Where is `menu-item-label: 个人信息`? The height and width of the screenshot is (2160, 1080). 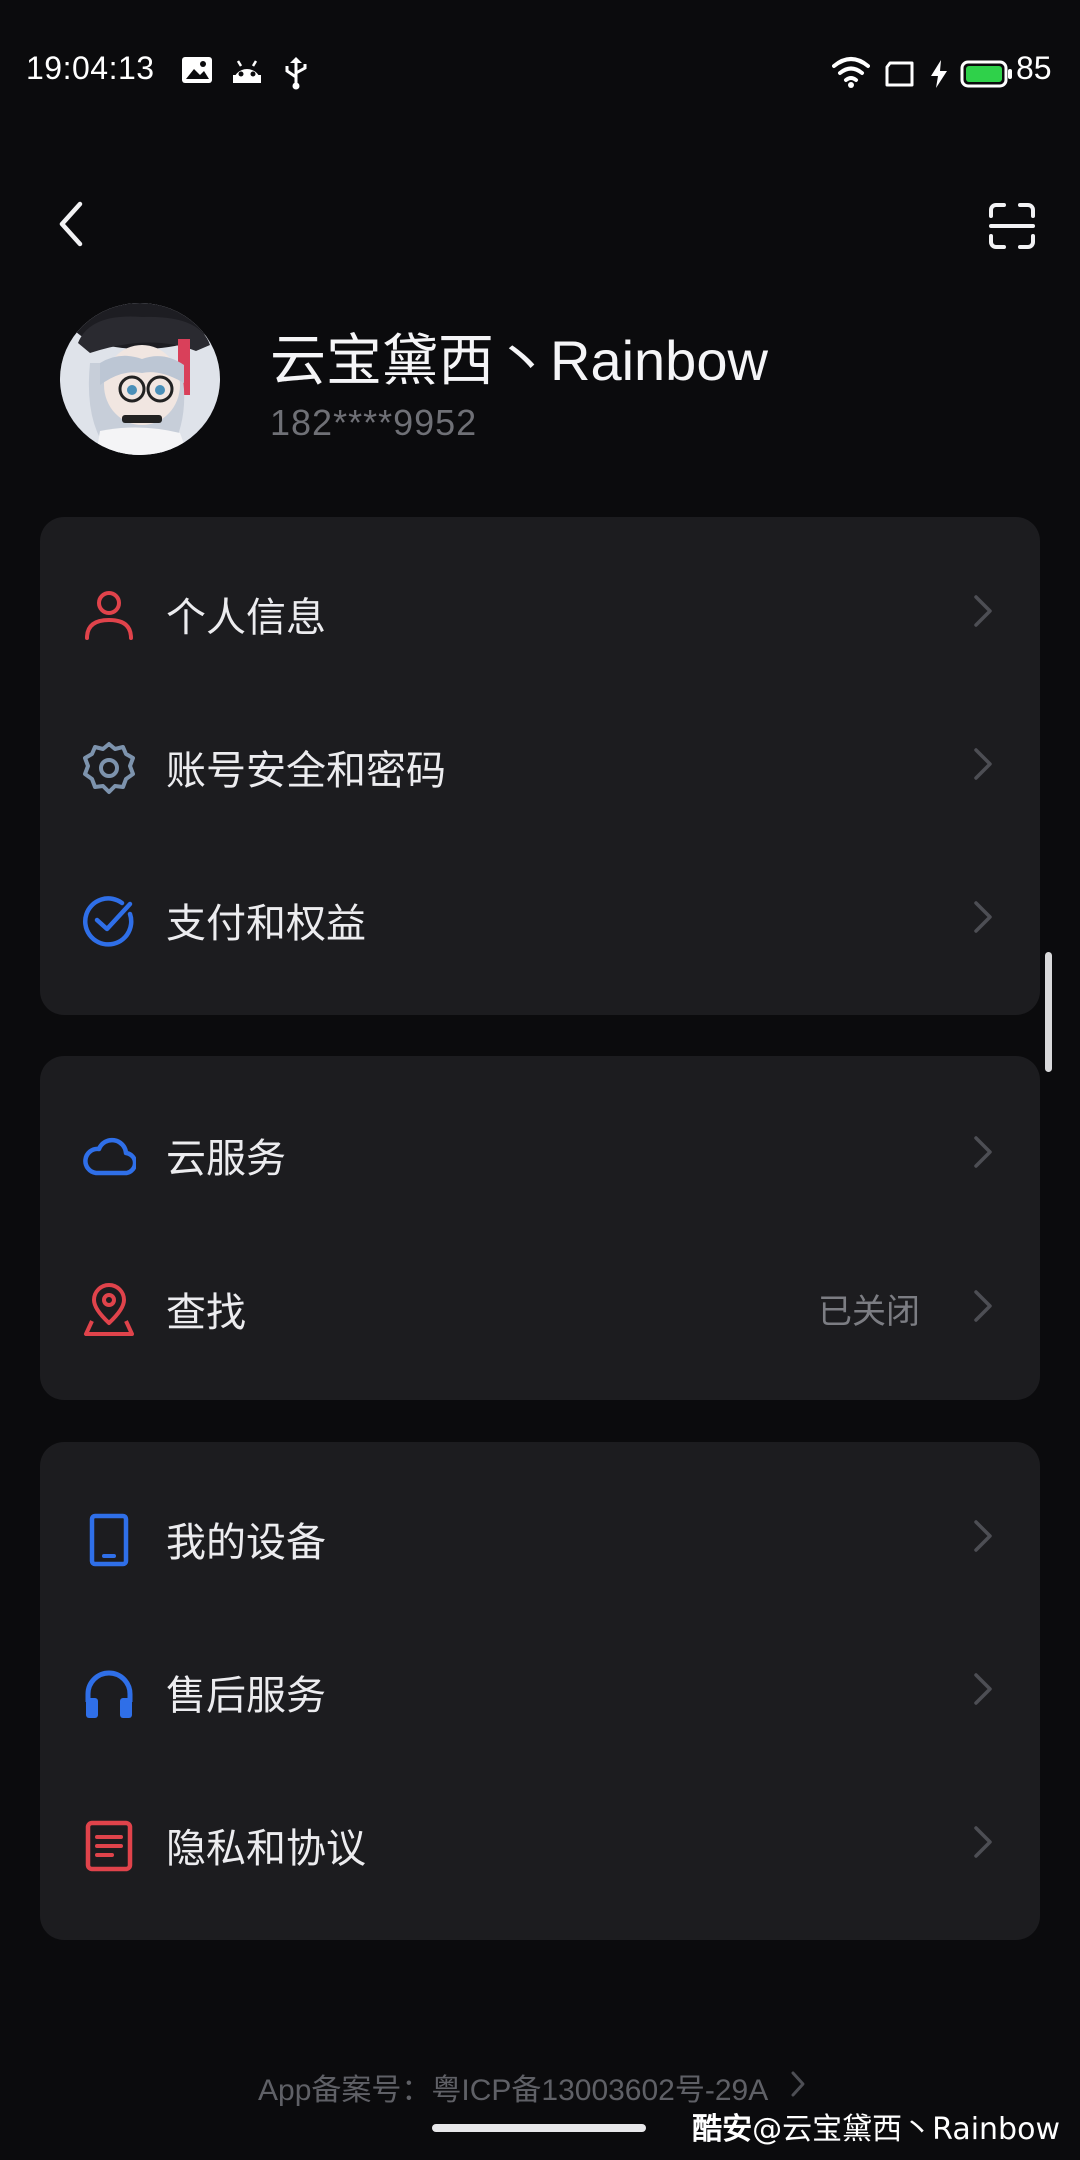 menu-item-label: 个人信息 is located at coordinates (246, 618).